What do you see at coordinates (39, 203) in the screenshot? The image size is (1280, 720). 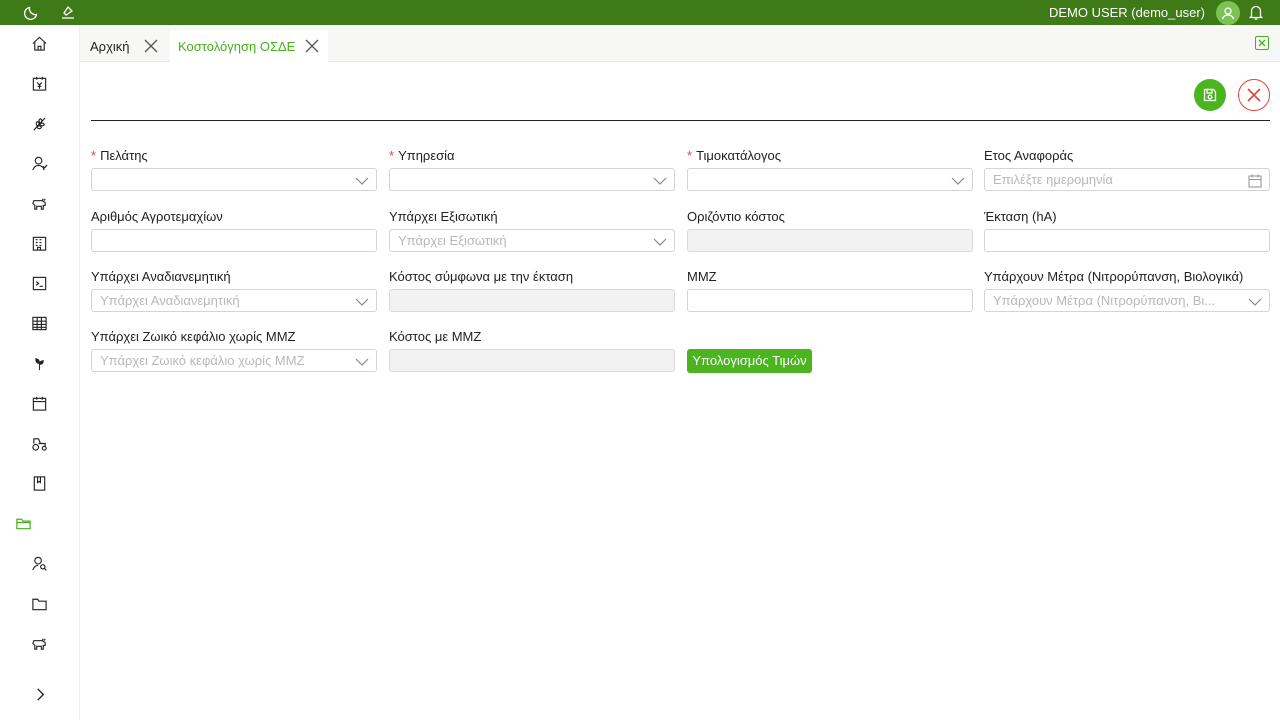 I see `cow-icon` at bounding box center [39, 203].